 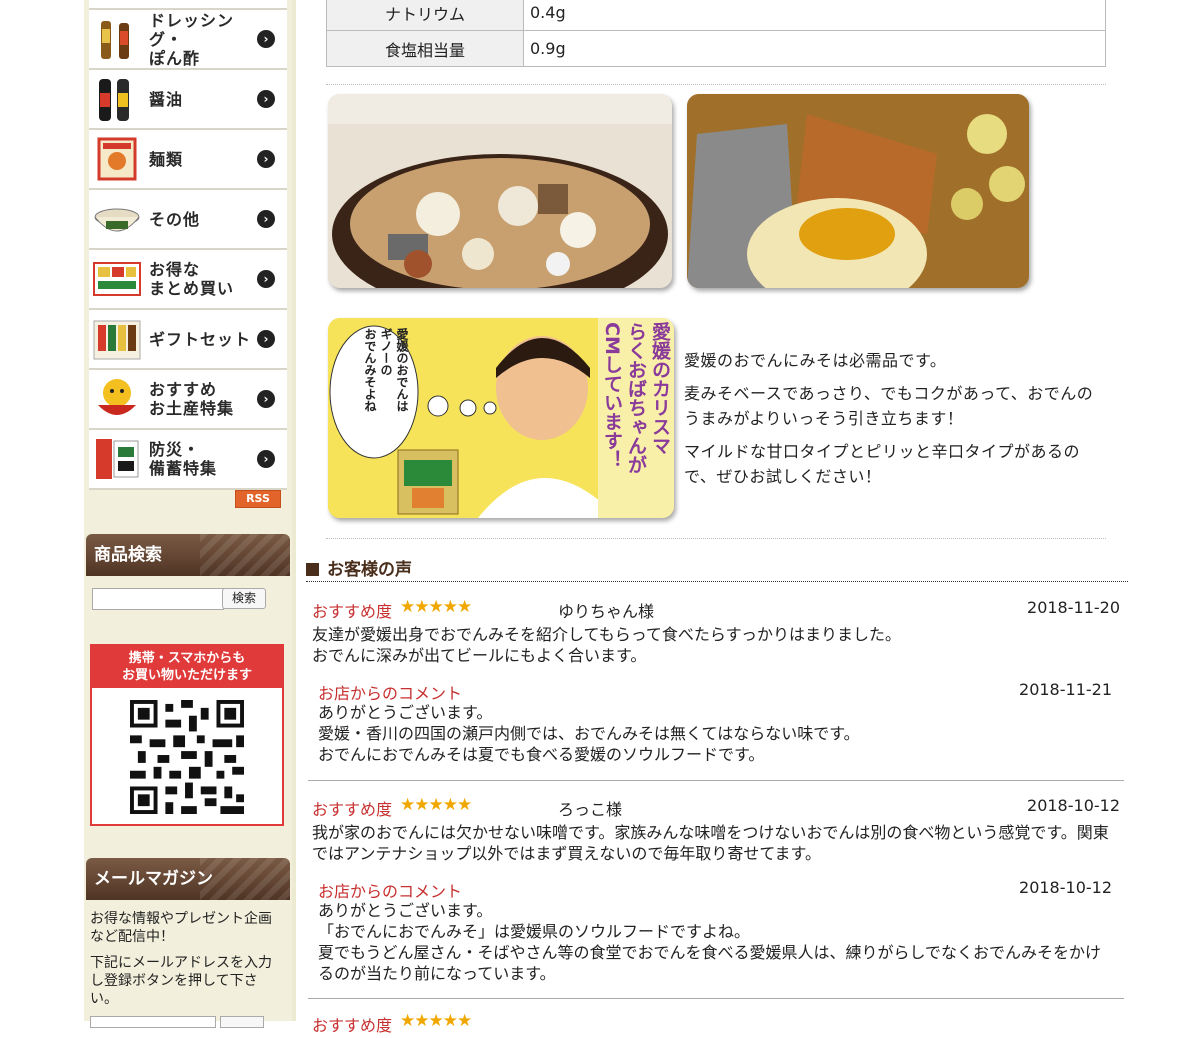 I want to click on nutrition-value: 0.4g, so click(x=814, y=15).